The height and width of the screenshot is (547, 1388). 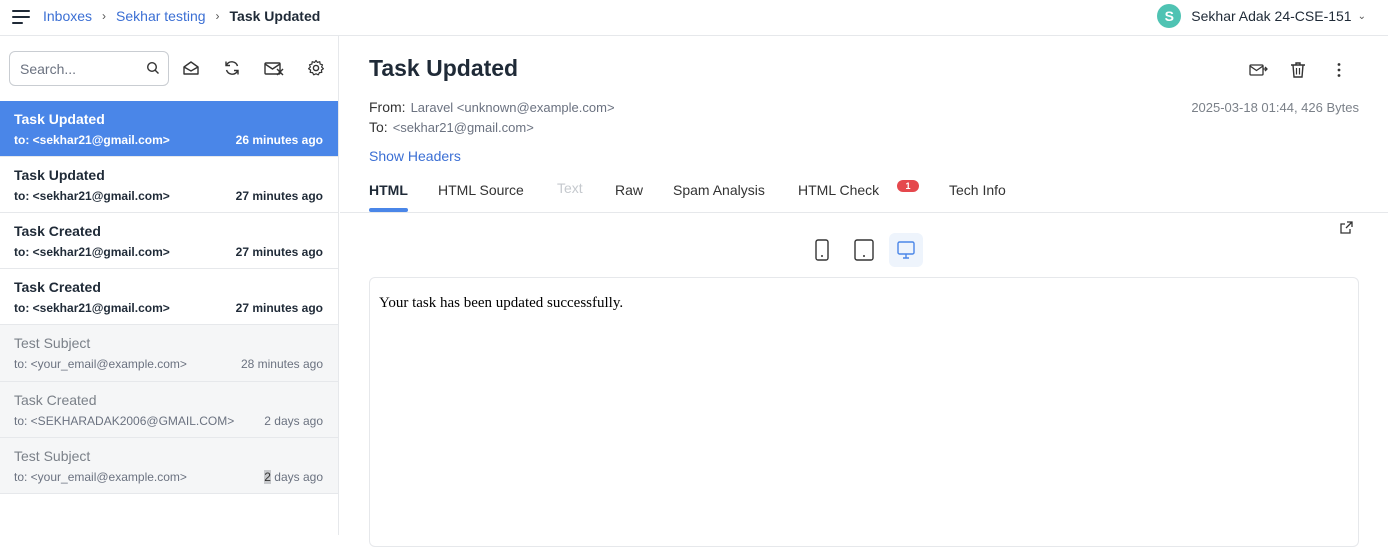 What do you see at coordinates (279, 140) in the screenshot?
I see `list-item-time: 26 minutes ago` at bounding box center [279, 140].